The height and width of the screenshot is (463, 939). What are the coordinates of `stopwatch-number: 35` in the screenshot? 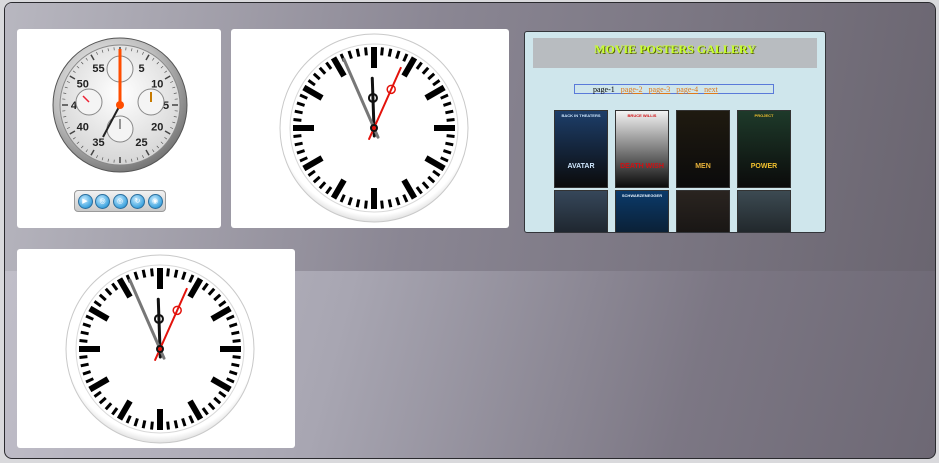 It's located at (98, 143).